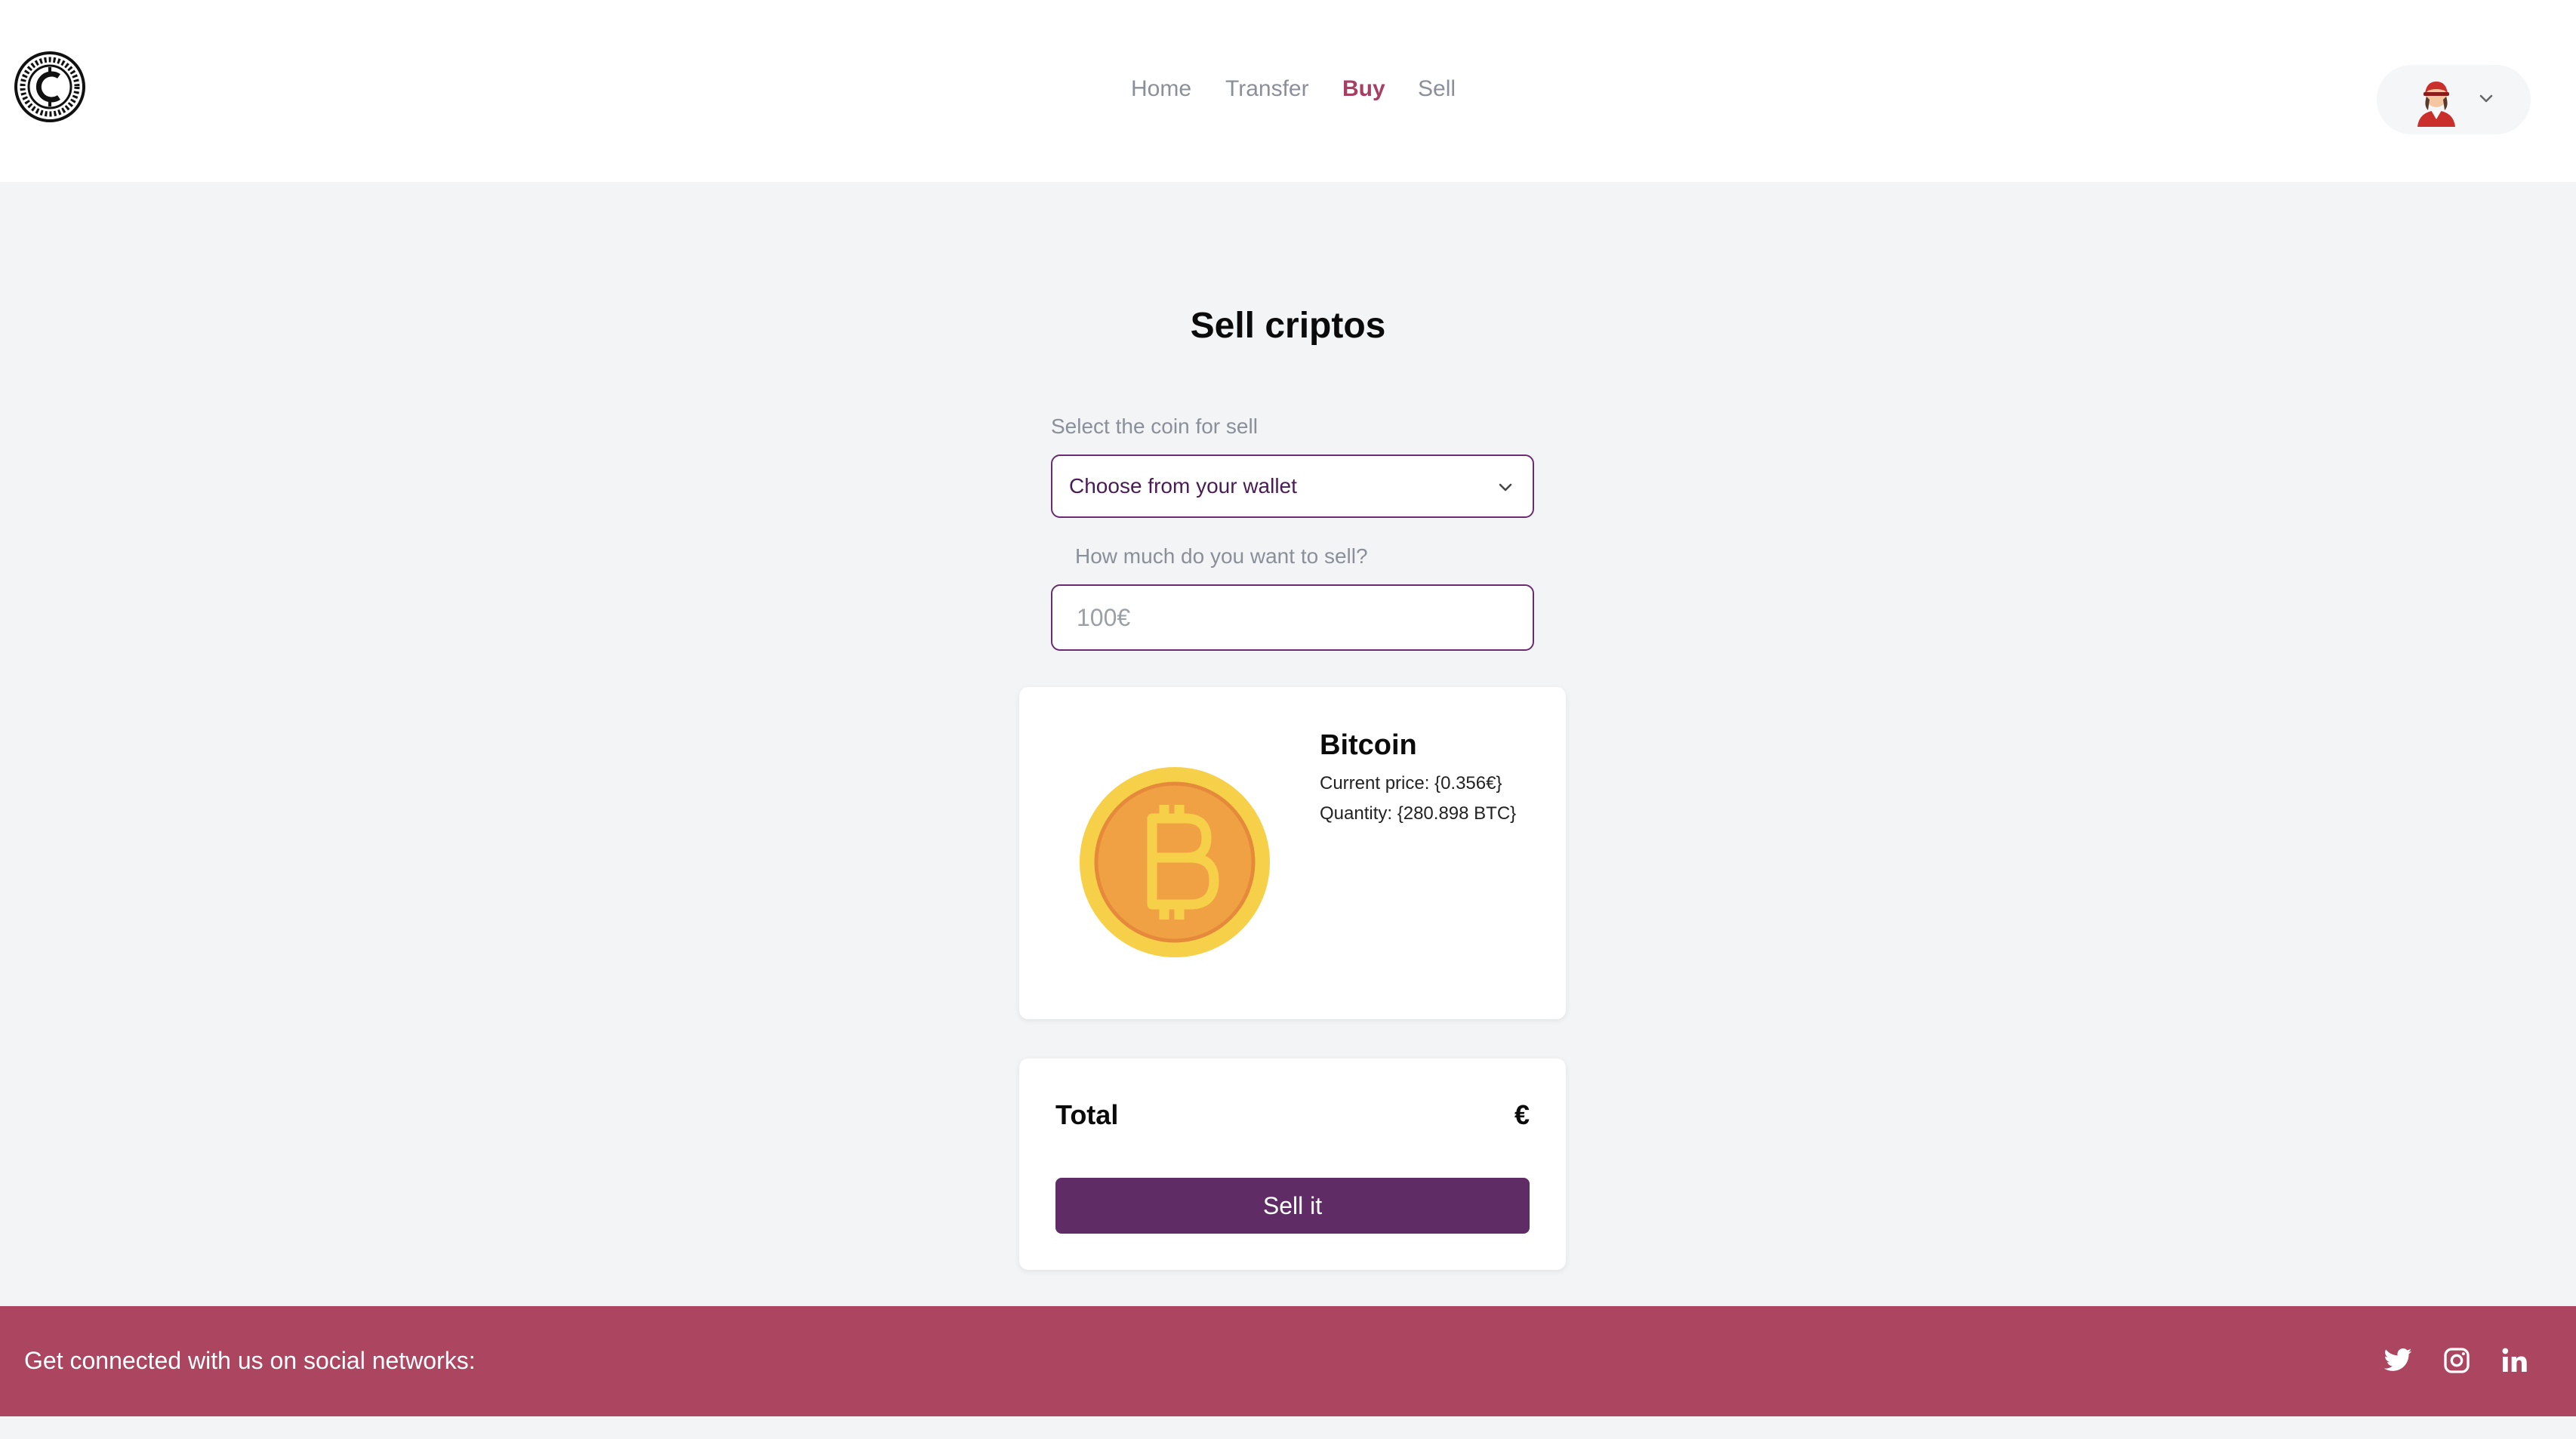  What do you see at coordinates (2436, 105) in the screenshot?
I see `avatar-icon` at bounding box center [2436, 105].